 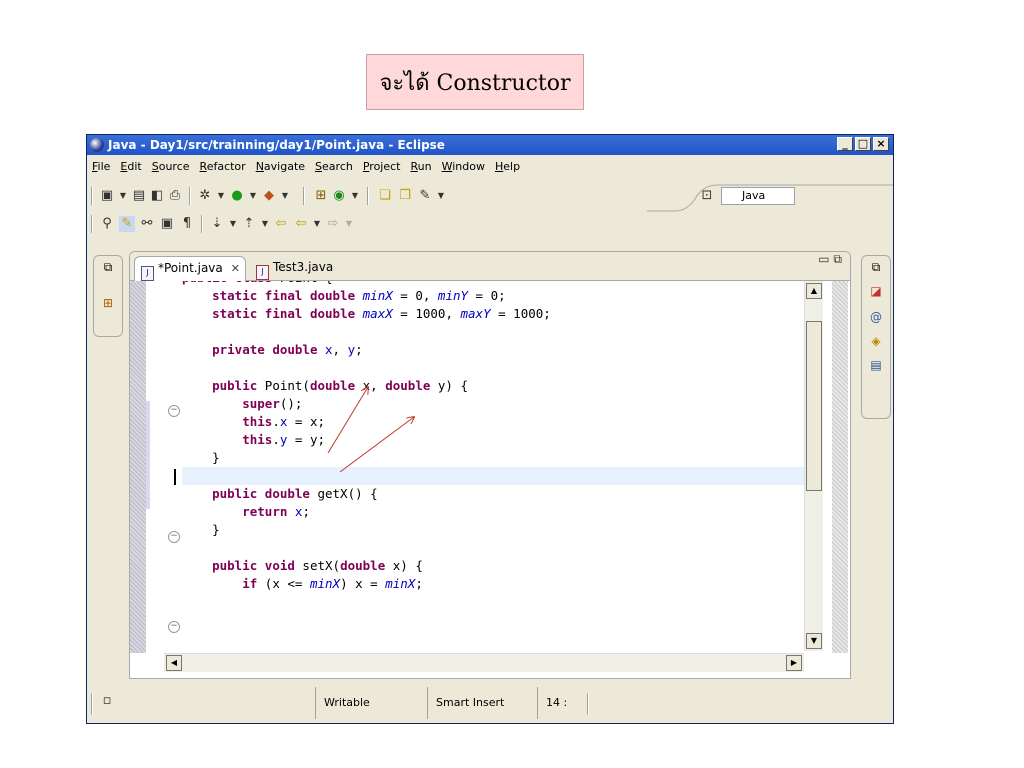 I want to click on close-tab-icon: ✕, so click(x=235, y=268).